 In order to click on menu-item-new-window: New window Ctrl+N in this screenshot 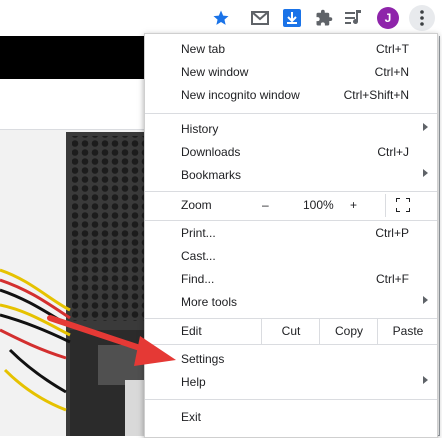, I will do `click(291, 72)`.